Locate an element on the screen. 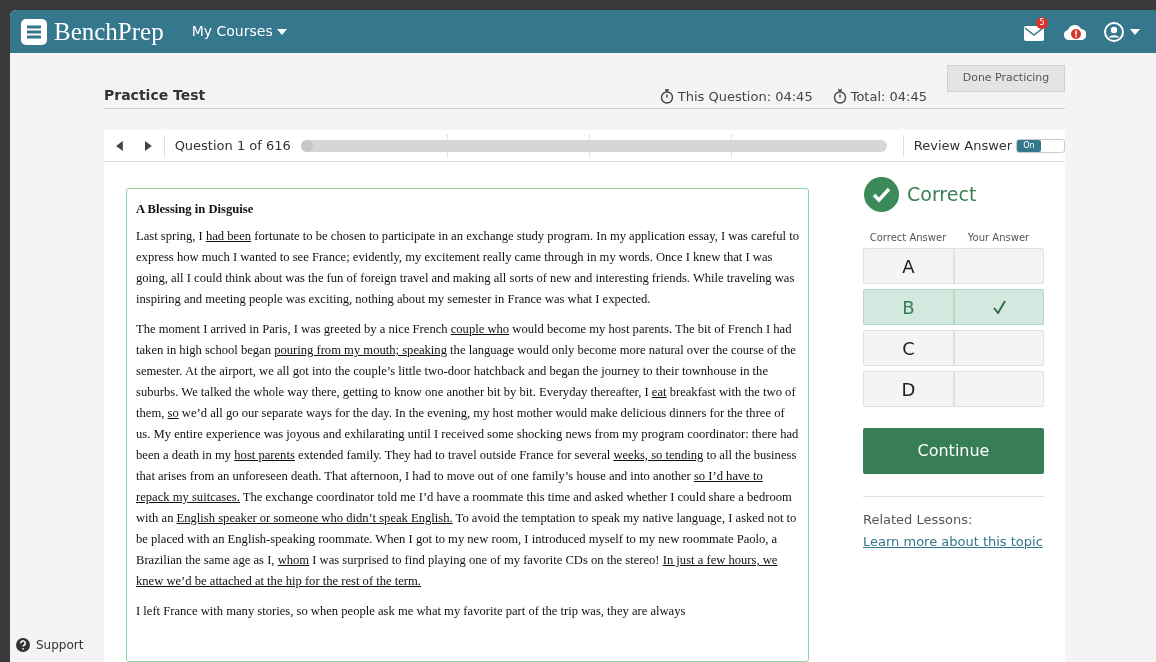 This screenshot has width=1156, height=662. notification-badge: 5 is located at coordinates (1042, 22).